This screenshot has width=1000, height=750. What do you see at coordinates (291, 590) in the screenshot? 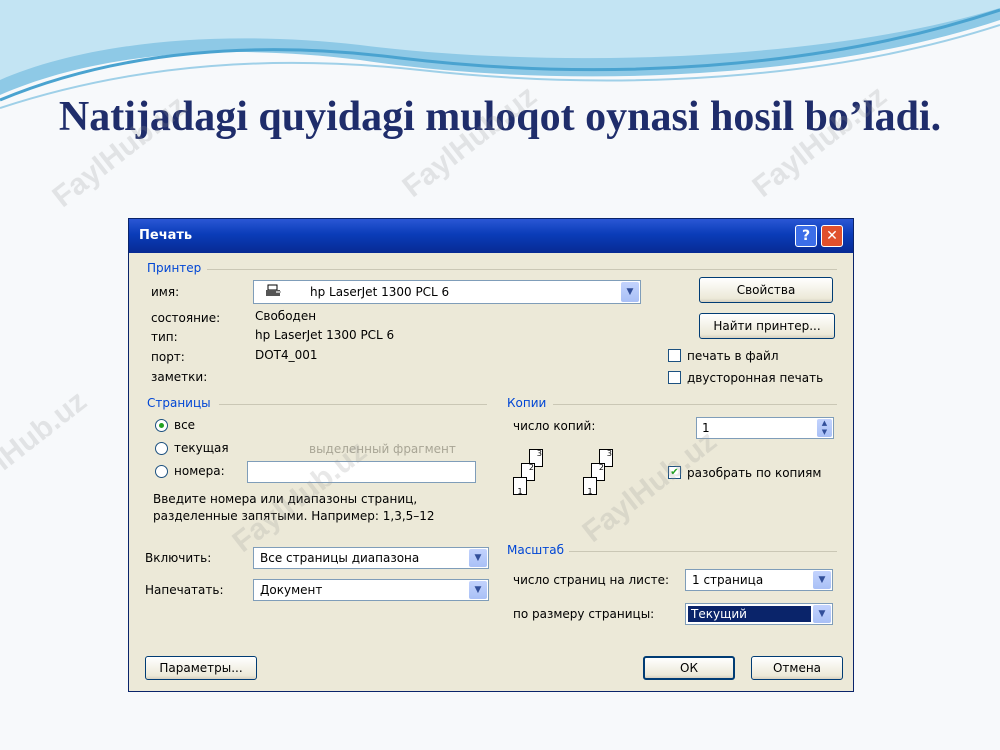
I see `print-what-value: Документ` at bounding box center [291, 590].